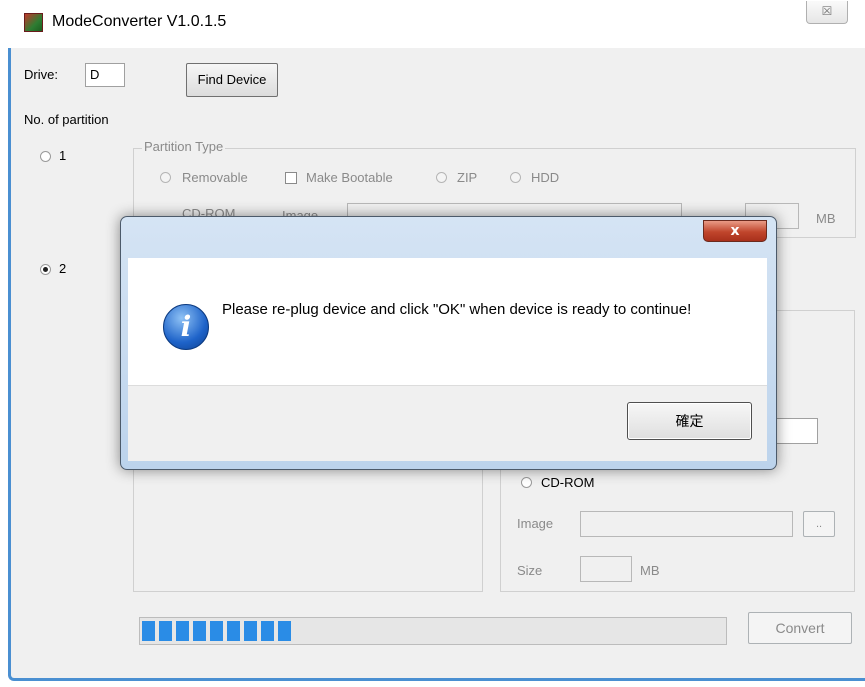 This screenshot has height=687, width=865. What do you see at coordinates (827, 12) in the screenshot?
I see `window-close-button: ☒` at bounding box center [827, 12].